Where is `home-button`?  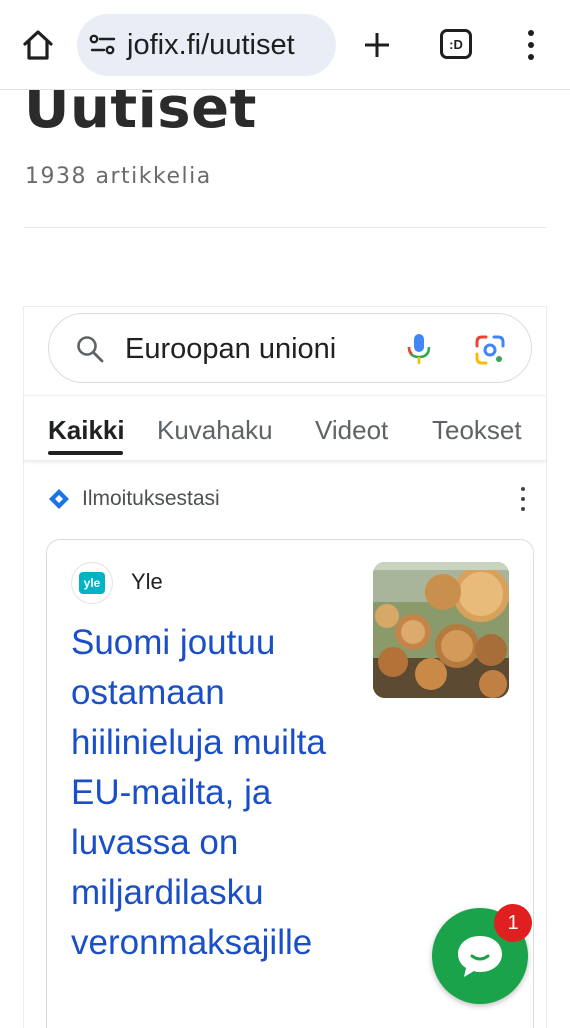 home-button is located at coordinates (38, 45).